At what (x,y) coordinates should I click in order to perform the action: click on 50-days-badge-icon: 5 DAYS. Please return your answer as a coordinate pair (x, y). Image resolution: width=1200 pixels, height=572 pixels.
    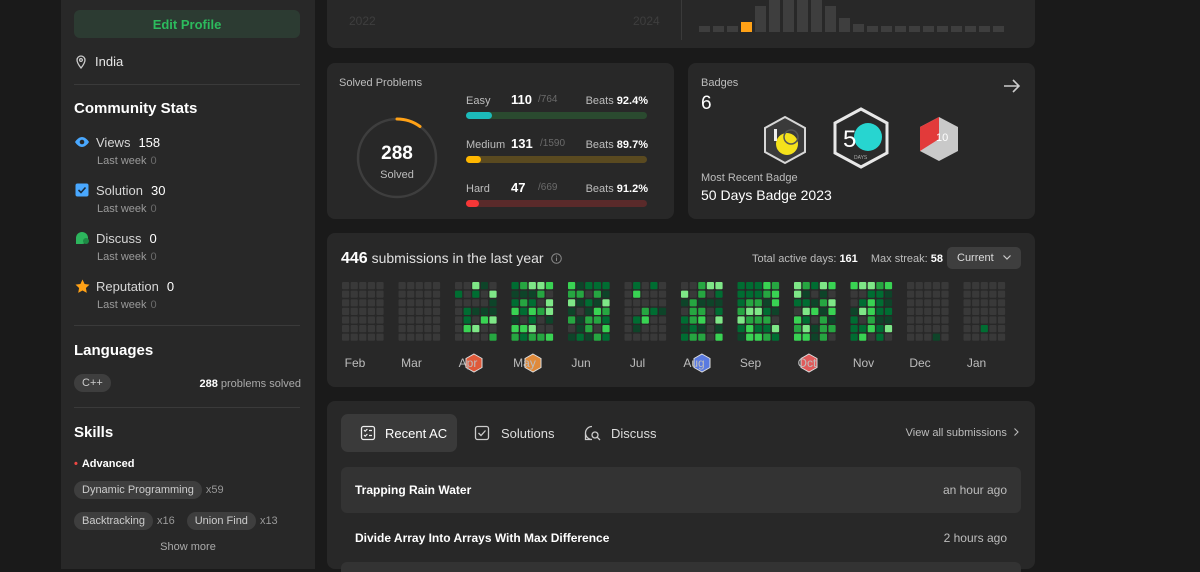
    Looking at the image, I should click on (861, 138).